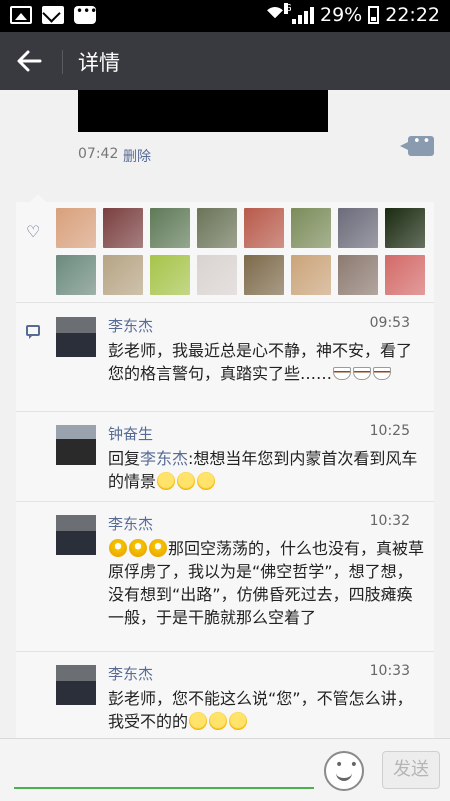 The image size is (450, 801). What do you see at coordinates (225, 61) in the screenshot?
I see `title-bar: 详情` at bounding box center [225, 61].